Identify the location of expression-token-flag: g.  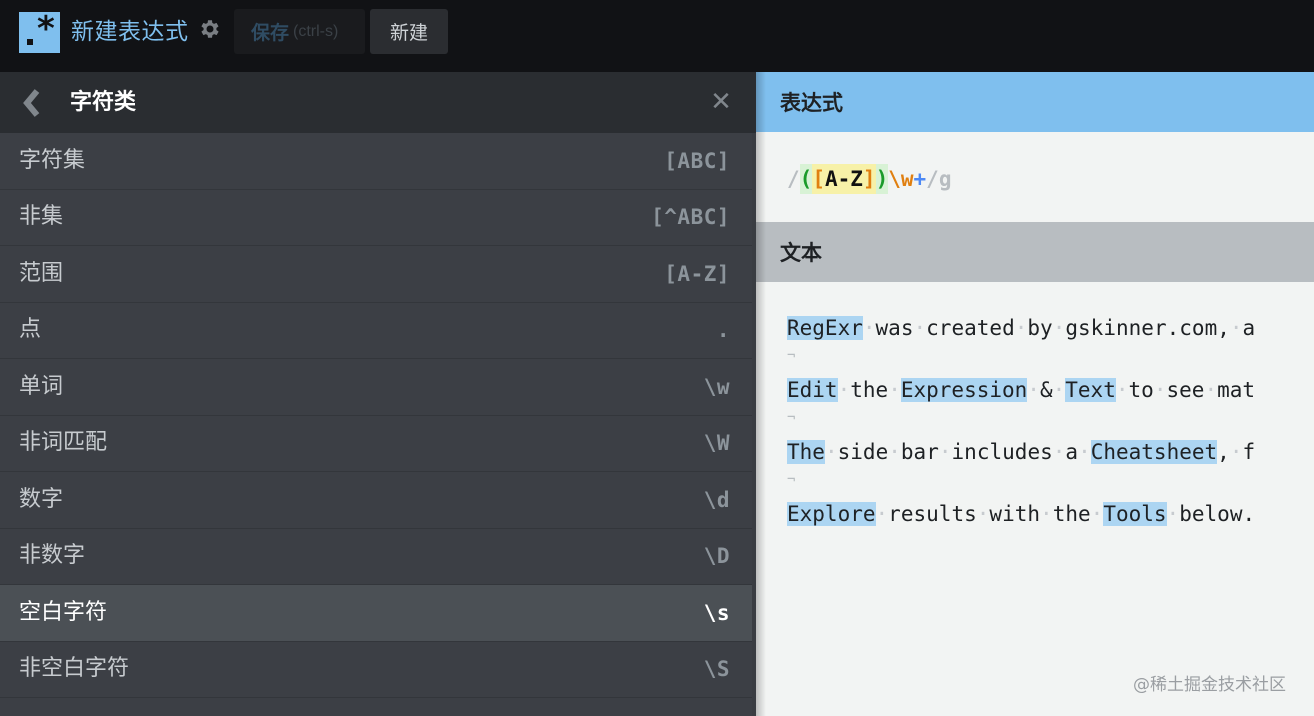
(945, 179).